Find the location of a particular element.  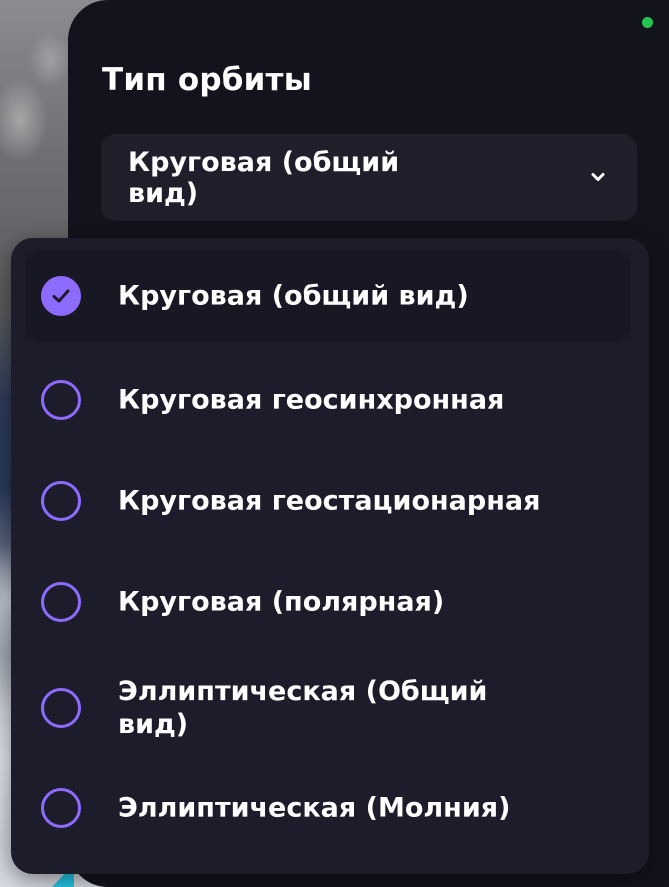

status-indicator is located at coordinates (647, 22).